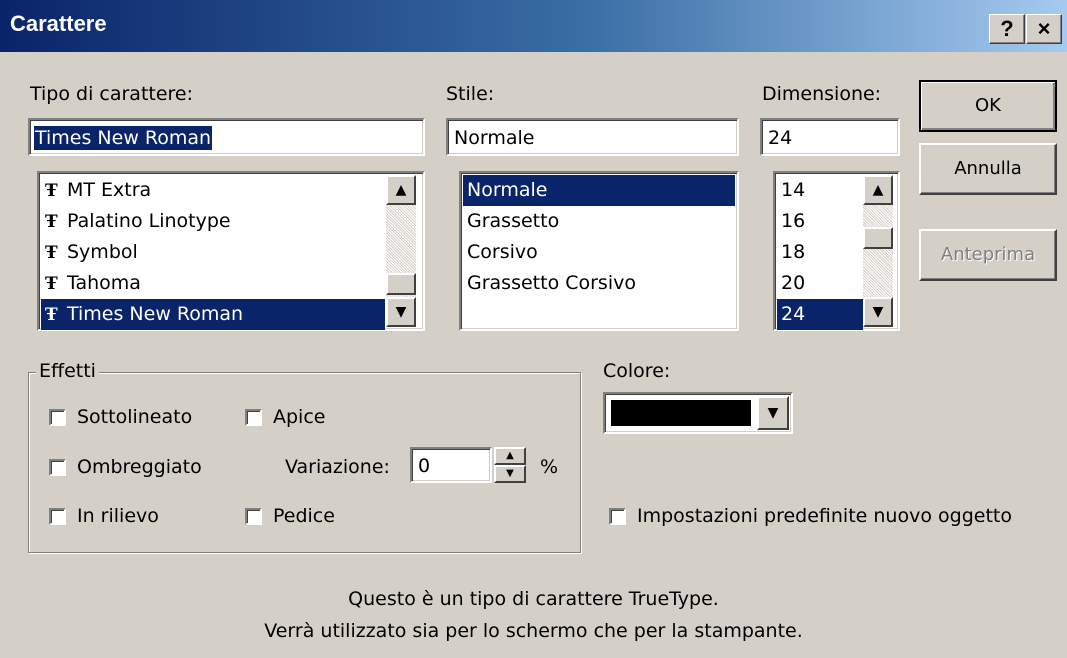 This screenshot has width=1067, height=658. I want to click on superscript-checkbox, so click(253, 417).